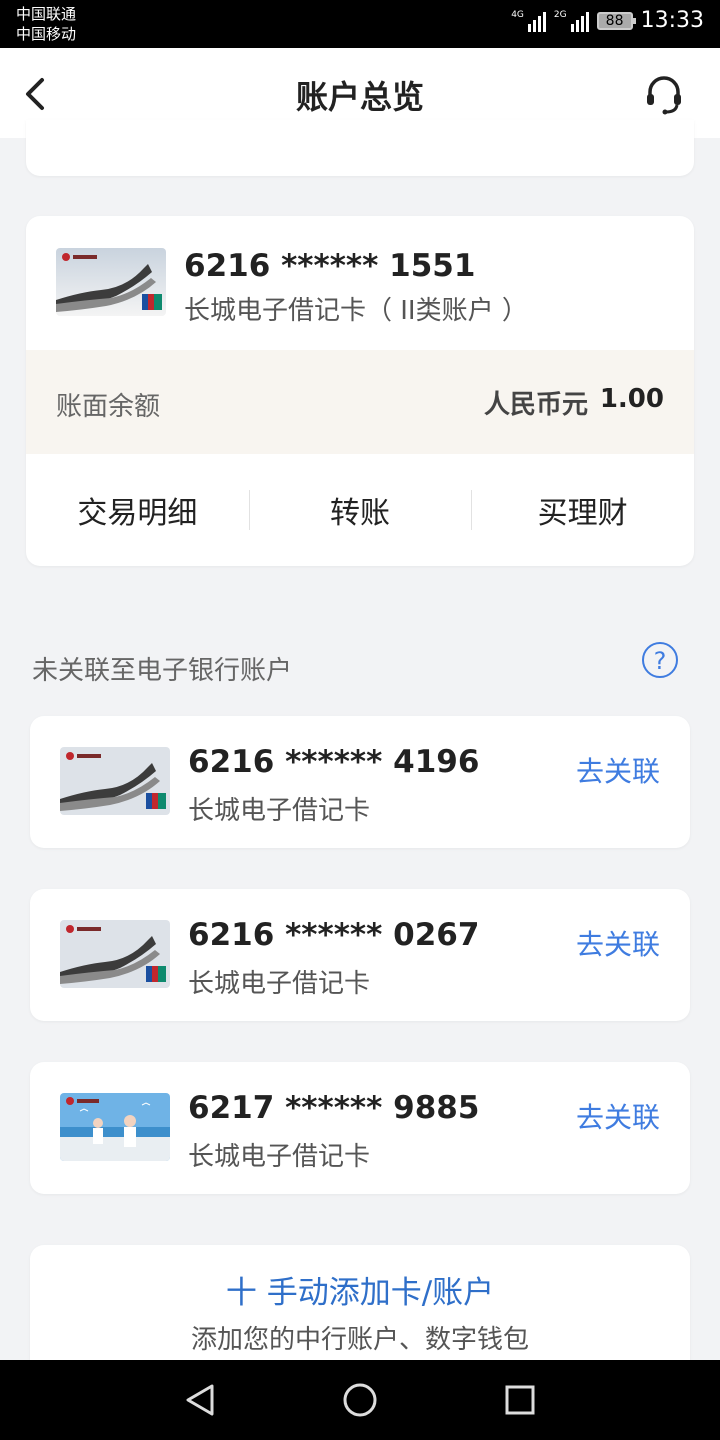 The height and width of the screenshot is (1440, 720). I want to click on system-nav-bar, so click(360, 1400).